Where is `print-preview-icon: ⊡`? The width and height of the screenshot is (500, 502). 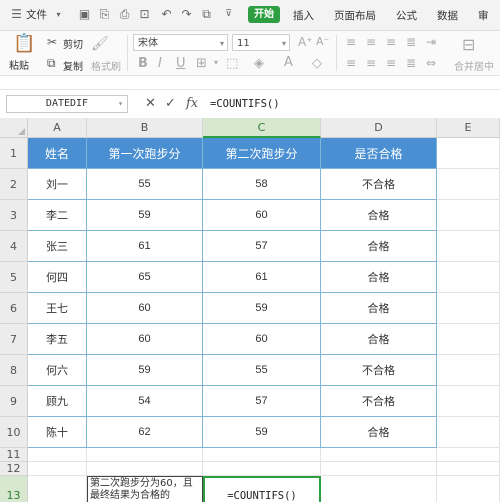
print-preview-icon: ⊡ is located at coordinates (144, 14).